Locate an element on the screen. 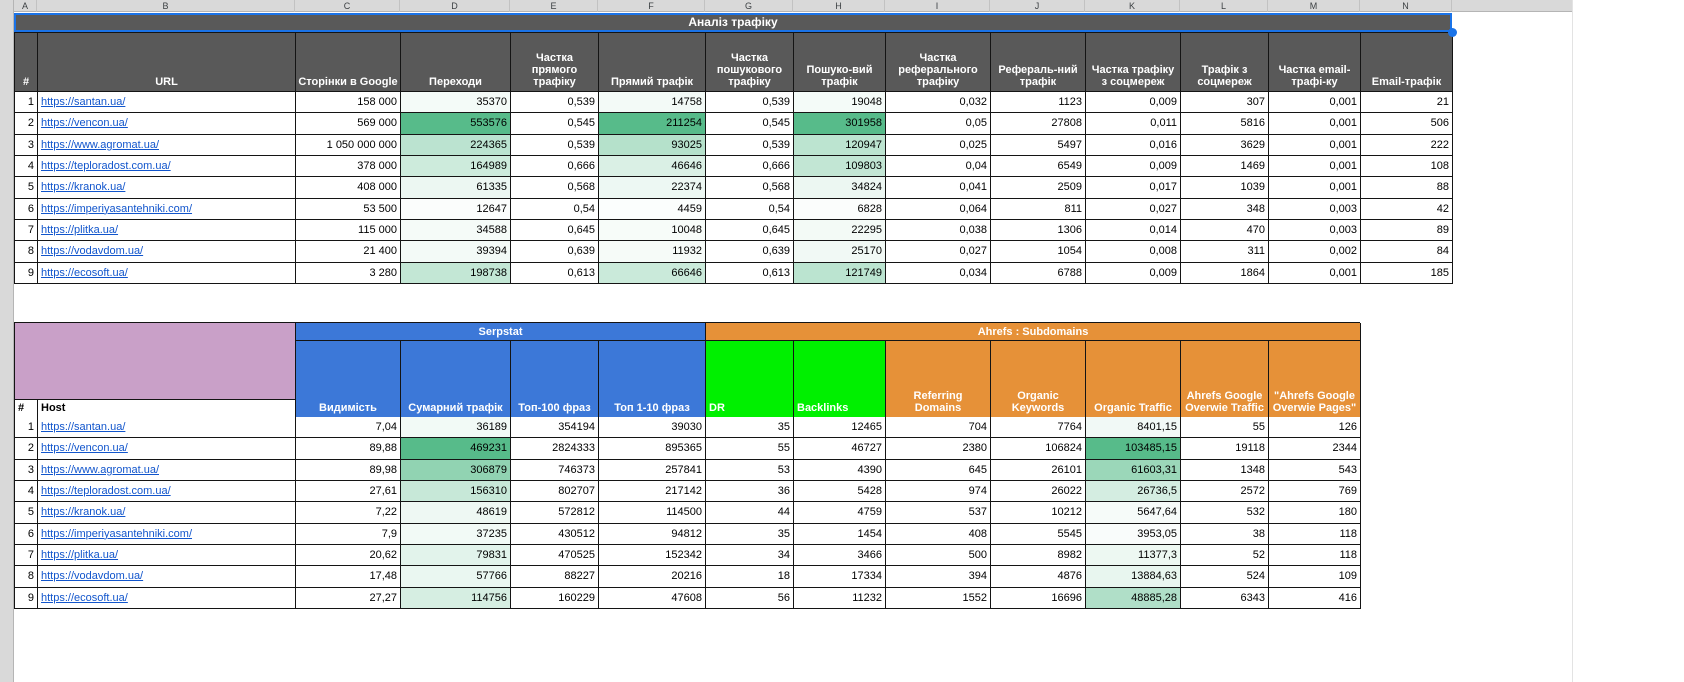 The height and width of the screenshot is (682, 1684). data-cell: 704 is located at coordinates (938, 428).